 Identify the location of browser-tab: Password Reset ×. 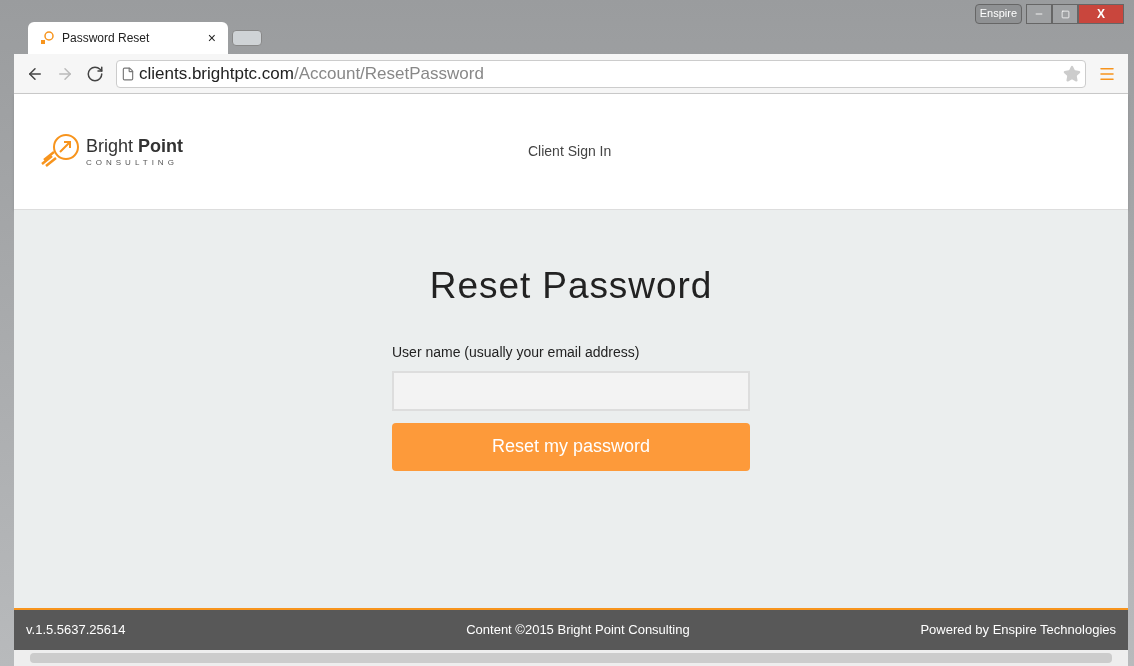
(128, 38).